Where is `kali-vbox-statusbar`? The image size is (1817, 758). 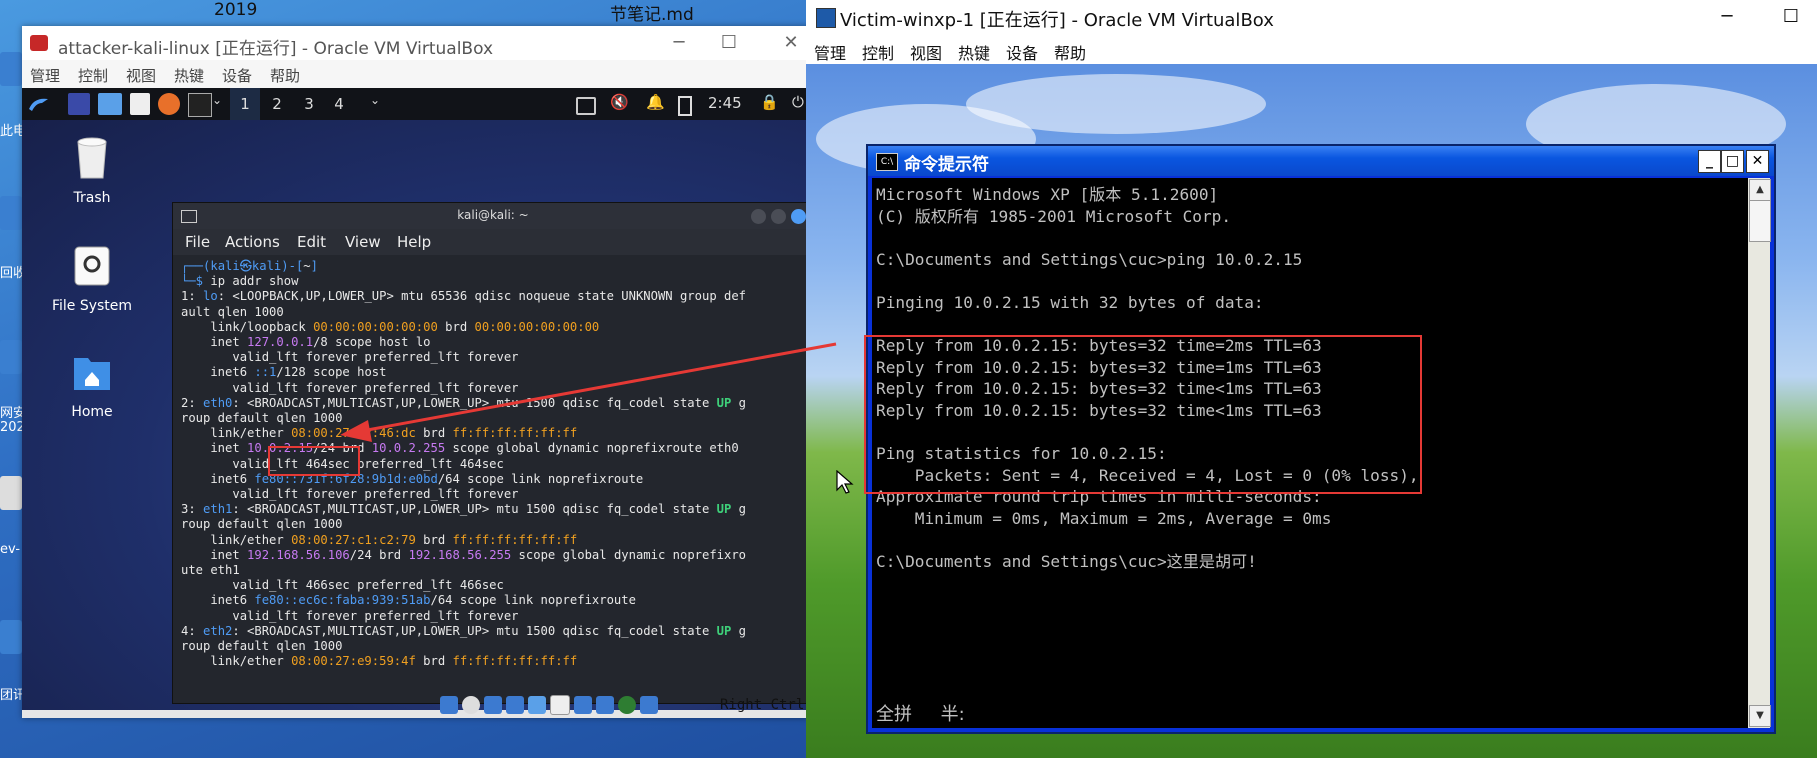
kali-vbox-statusbar is located at coordinates (417, 714).